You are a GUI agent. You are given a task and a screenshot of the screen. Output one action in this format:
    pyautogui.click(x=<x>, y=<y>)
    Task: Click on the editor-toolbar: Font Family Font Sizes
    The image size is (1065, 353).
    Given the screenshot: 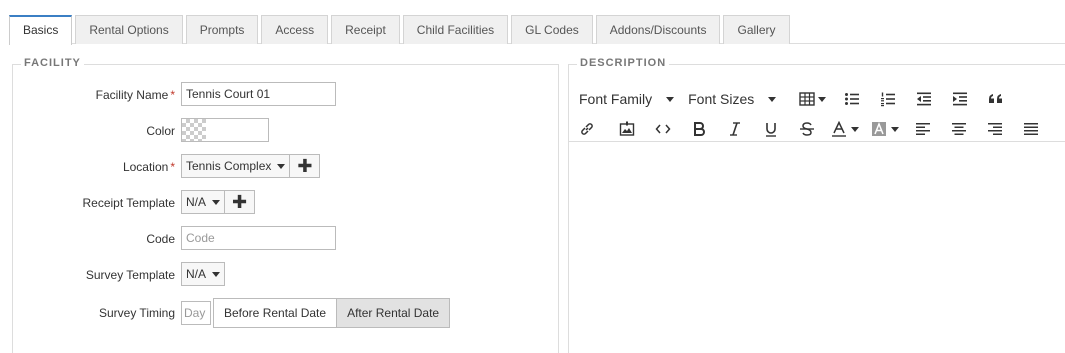 What is the action you would take?
    pyautogui.click(x=822, y=114)
    